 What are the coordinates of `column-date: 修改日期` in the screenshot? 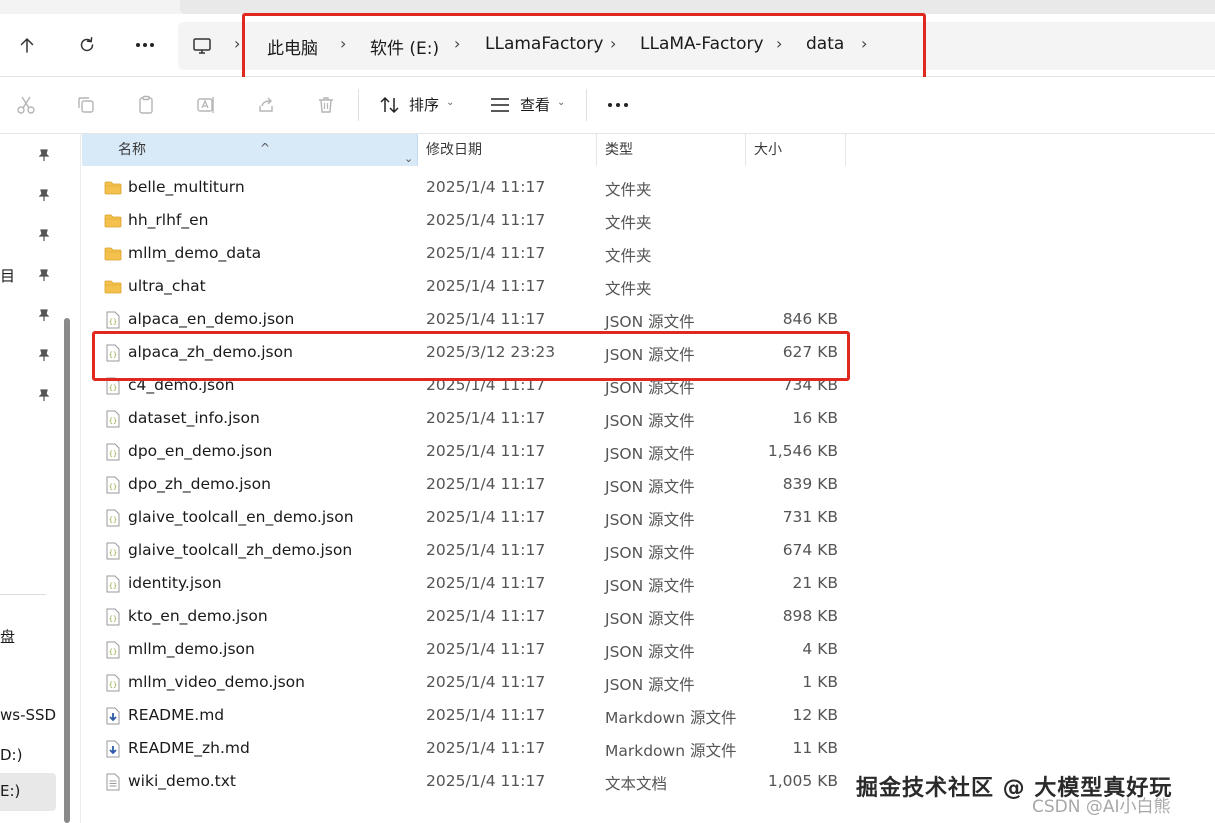 It's located at (507, 150).